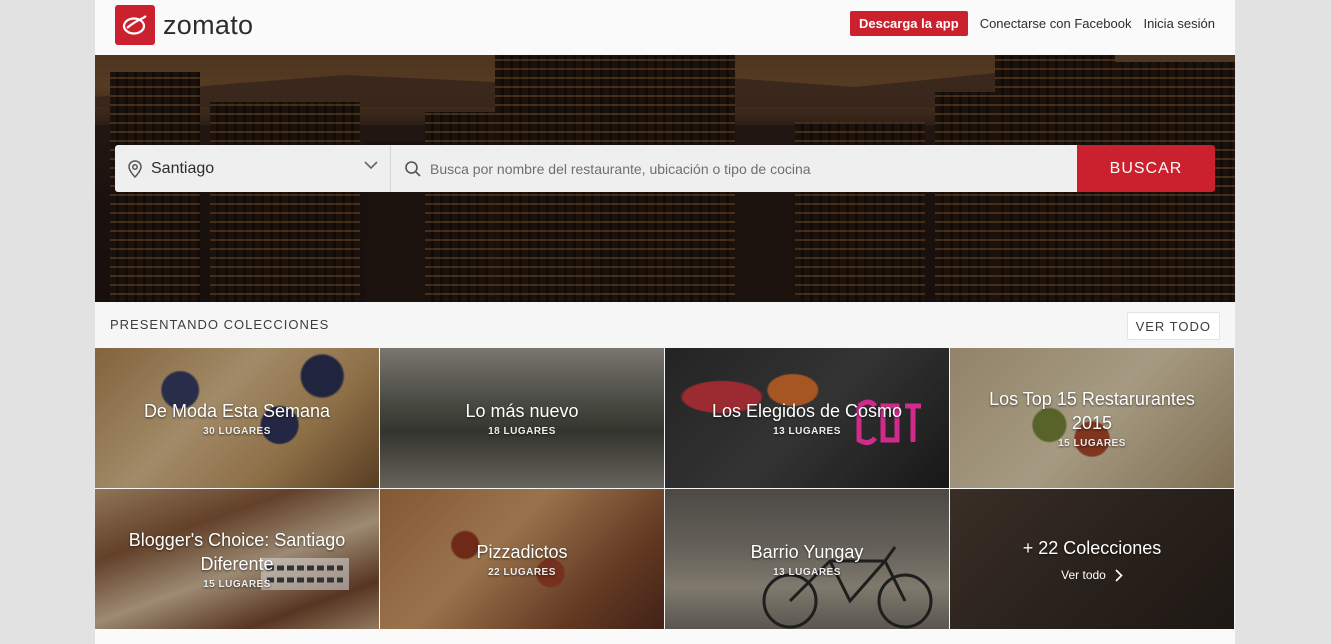 The height and width of the screenshot is (644, 1331). I want to click on collection-title: Barrio Yungay, so click(807, 552).